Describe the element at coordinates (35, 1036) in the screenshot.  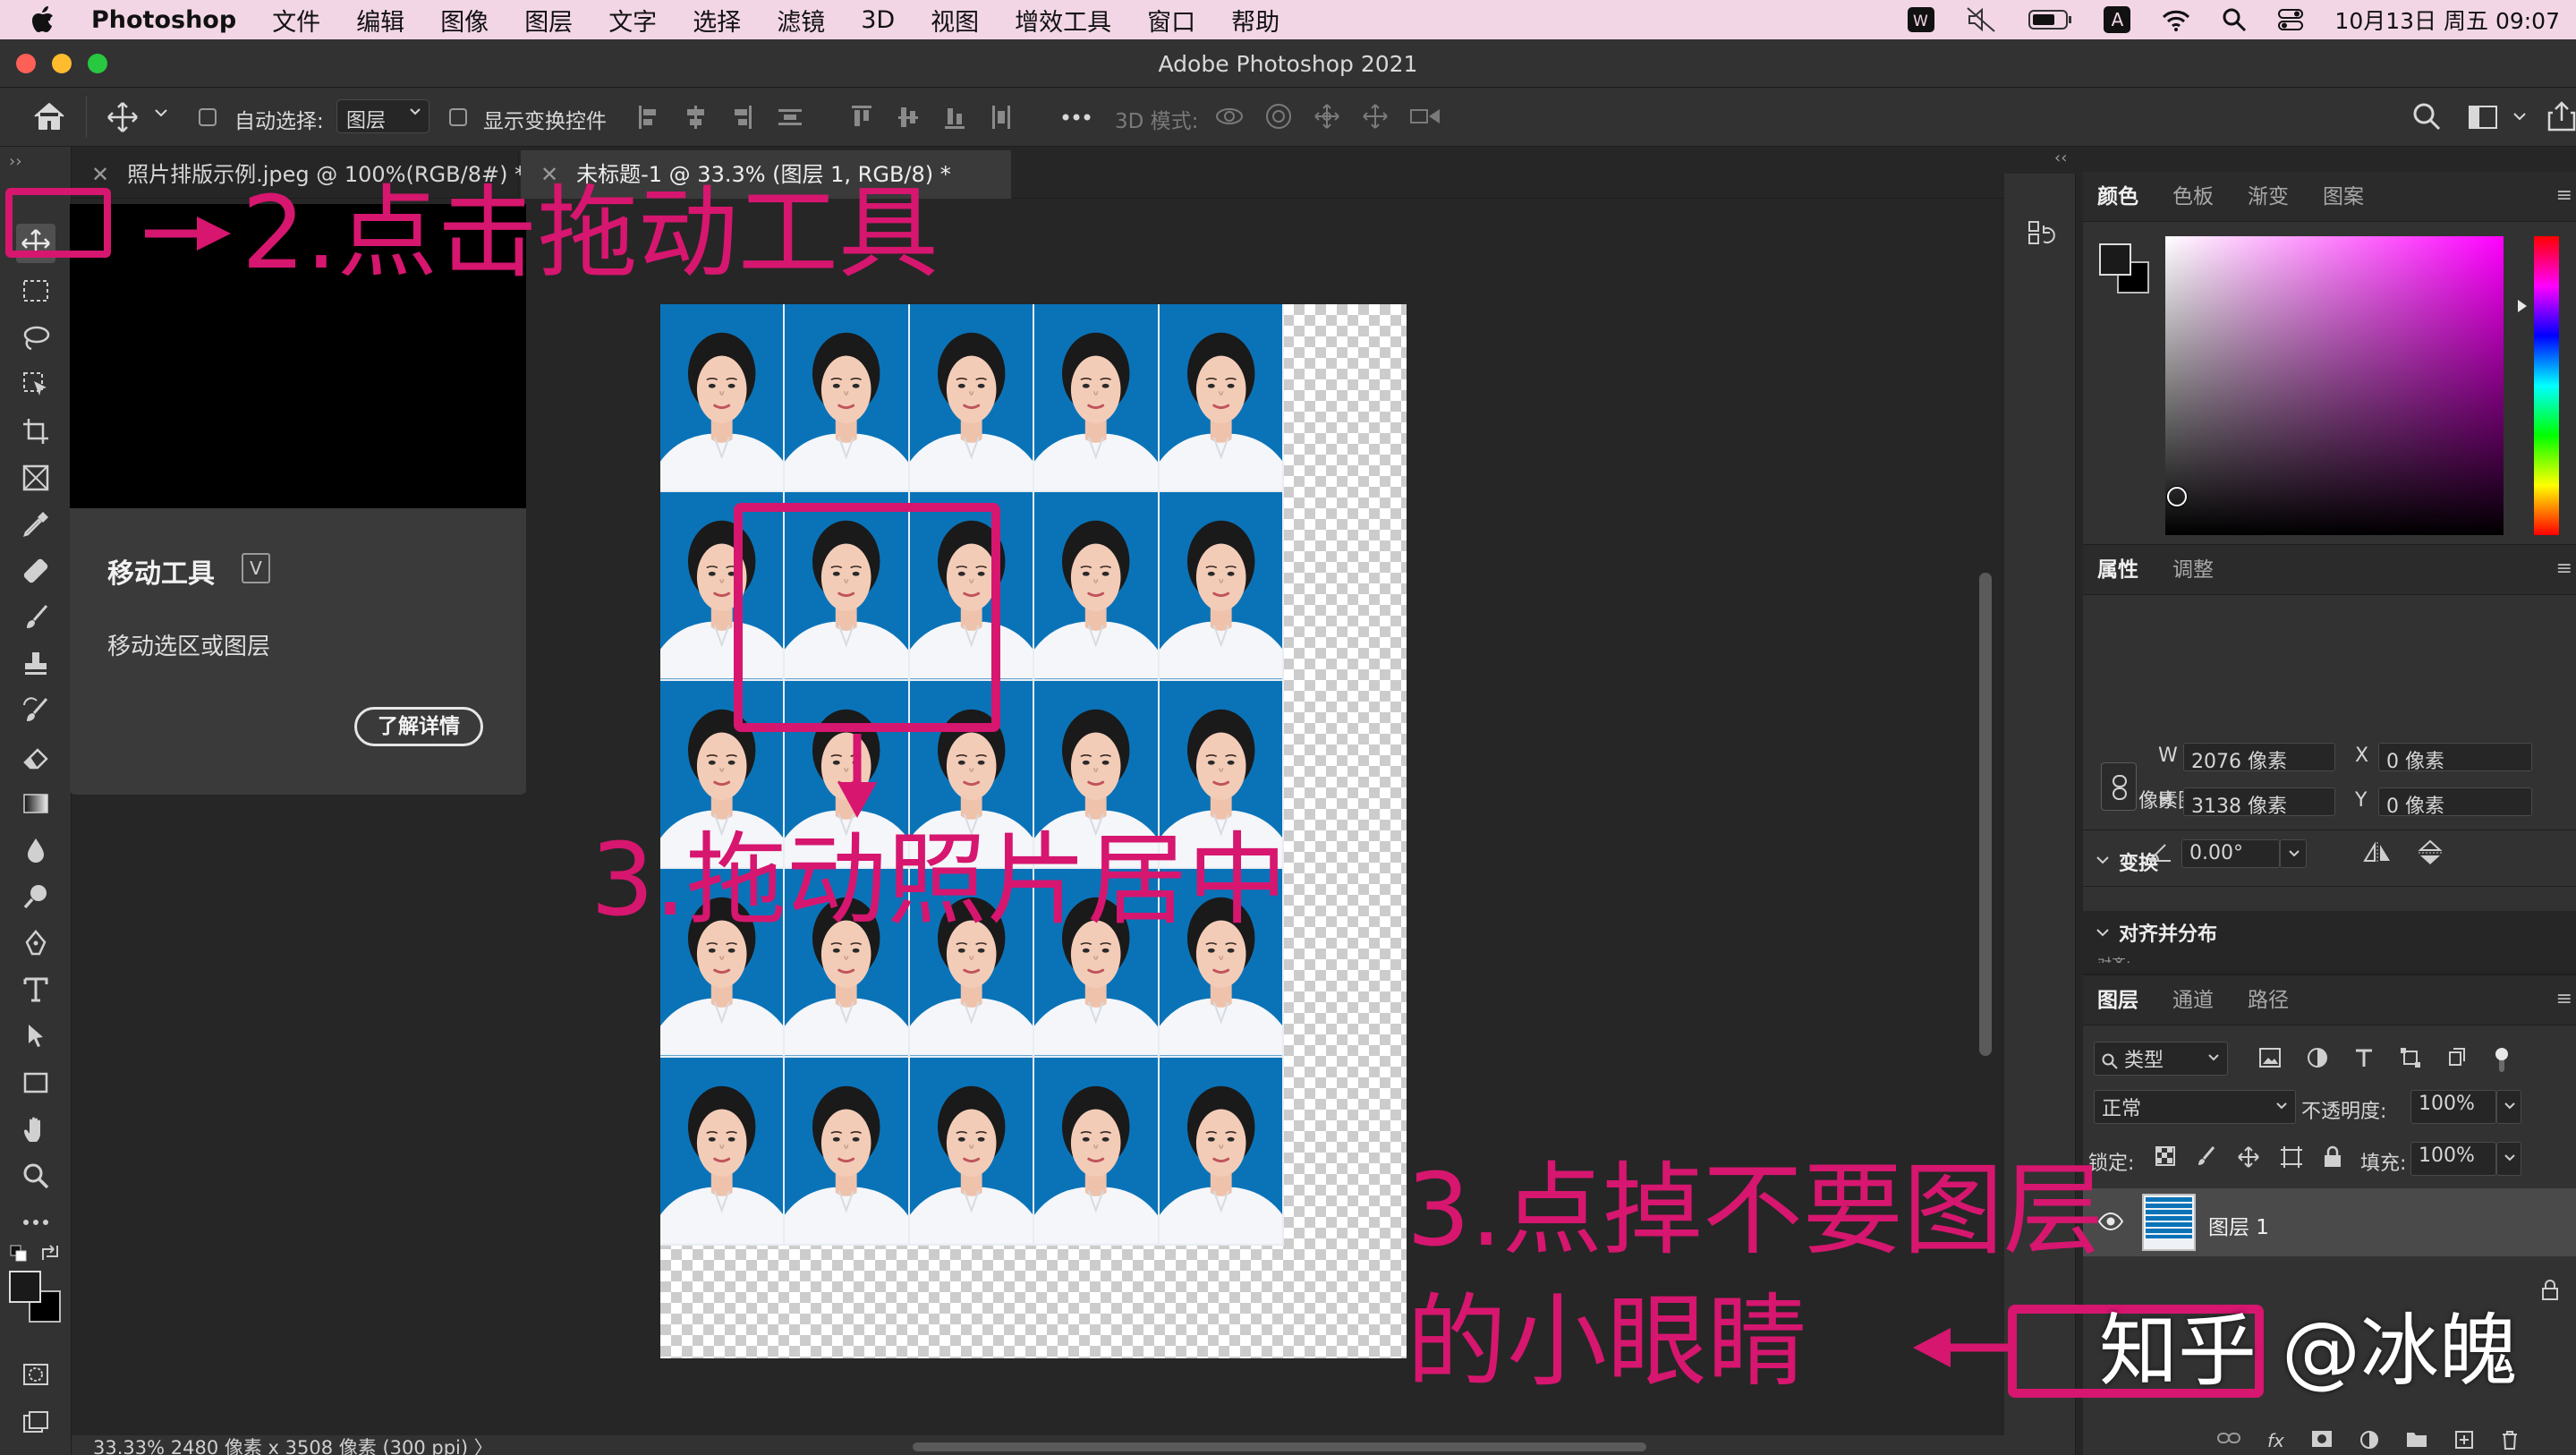
I see `path-select-tool-icon` at that location.